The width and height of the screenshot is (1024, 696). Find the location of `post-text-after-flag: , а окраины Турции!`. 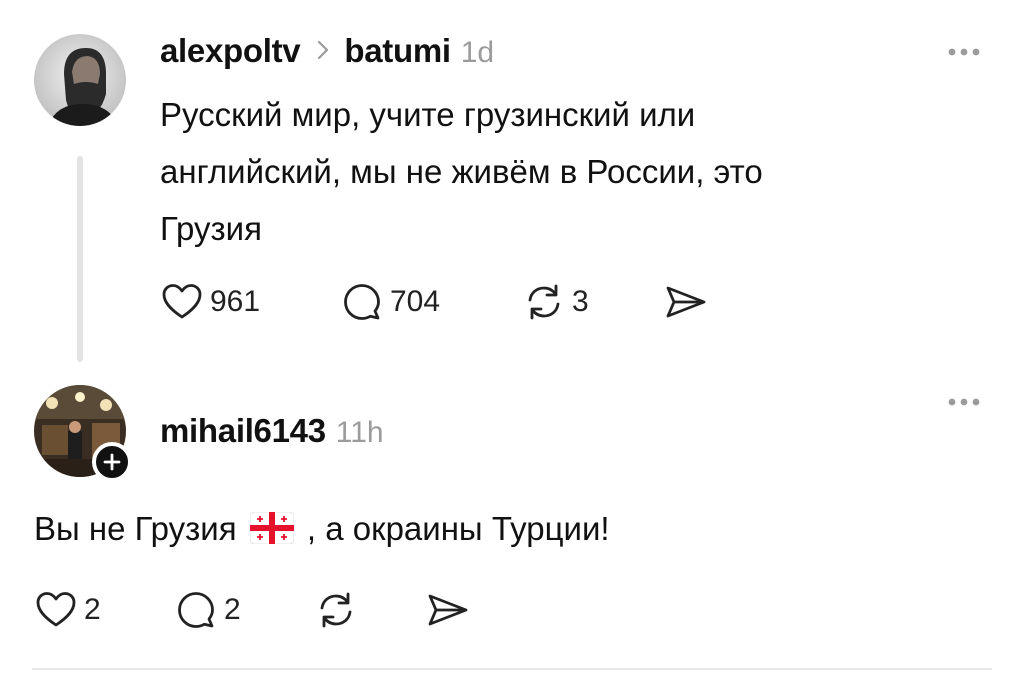

post-text-after-flag: , а окраины Турции! is located at coordinates (458, 528).